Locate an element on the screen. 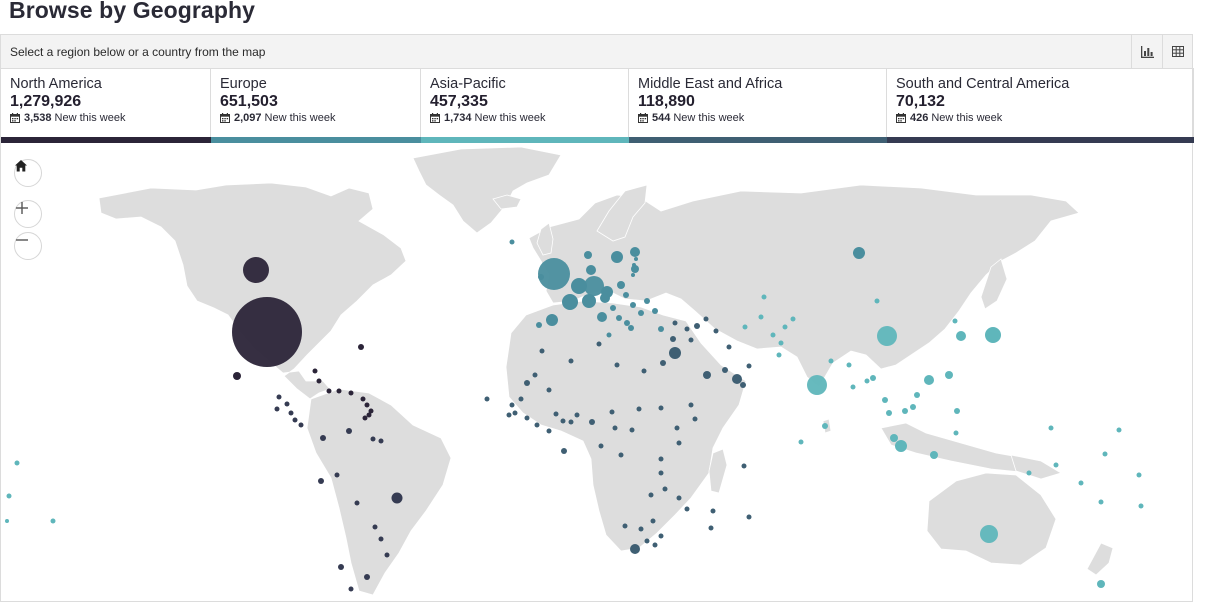 This screenshot has width=1211, height=612. new-zealand-landmass is located at coordinates (1100, 559).